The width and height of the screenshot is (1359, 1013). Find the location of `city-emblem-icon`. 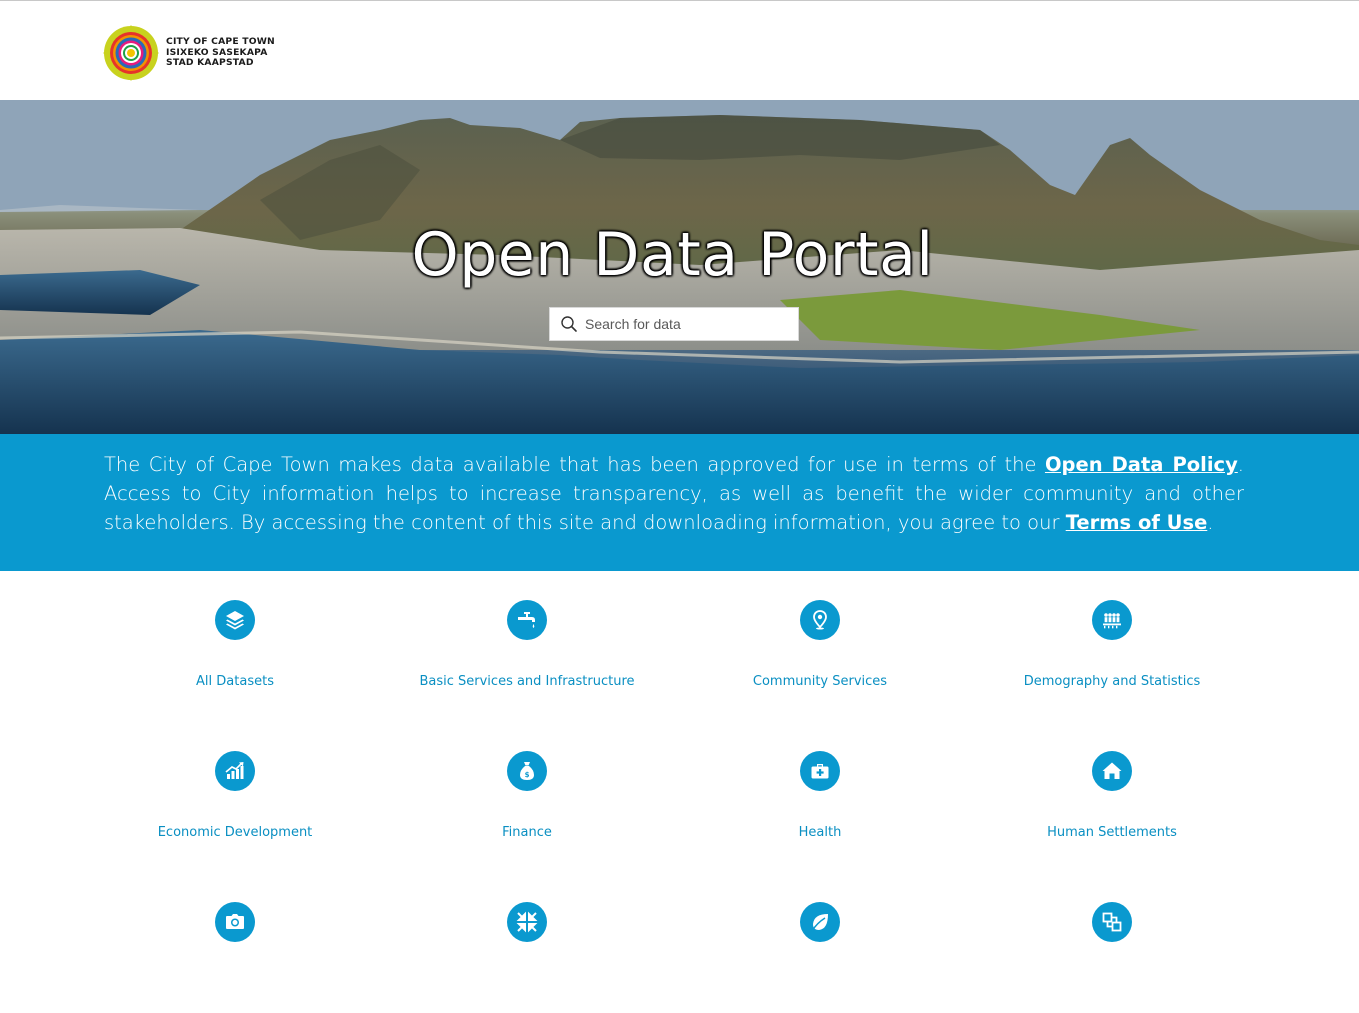

city-emblem-icon is located at coordinates (131, 53).